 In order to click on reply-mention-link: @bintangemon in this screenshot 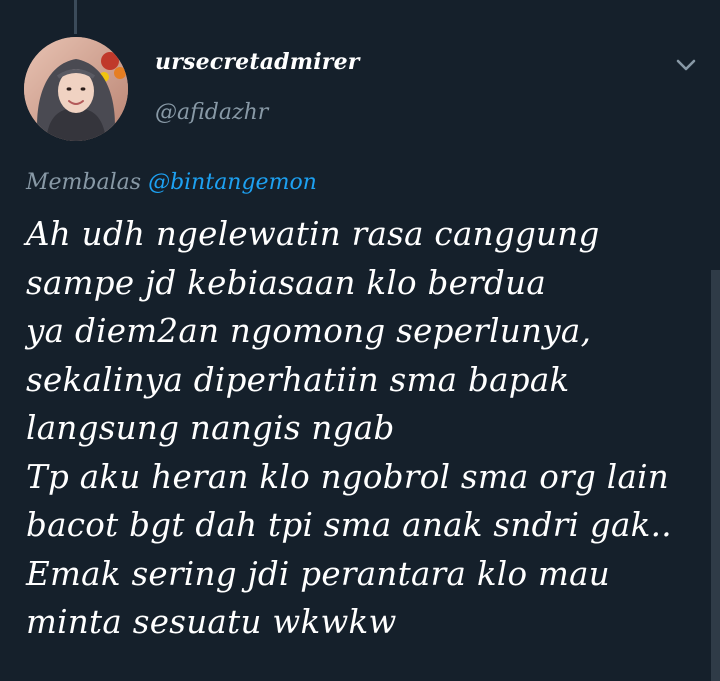, I will do `click(232, 182)`.